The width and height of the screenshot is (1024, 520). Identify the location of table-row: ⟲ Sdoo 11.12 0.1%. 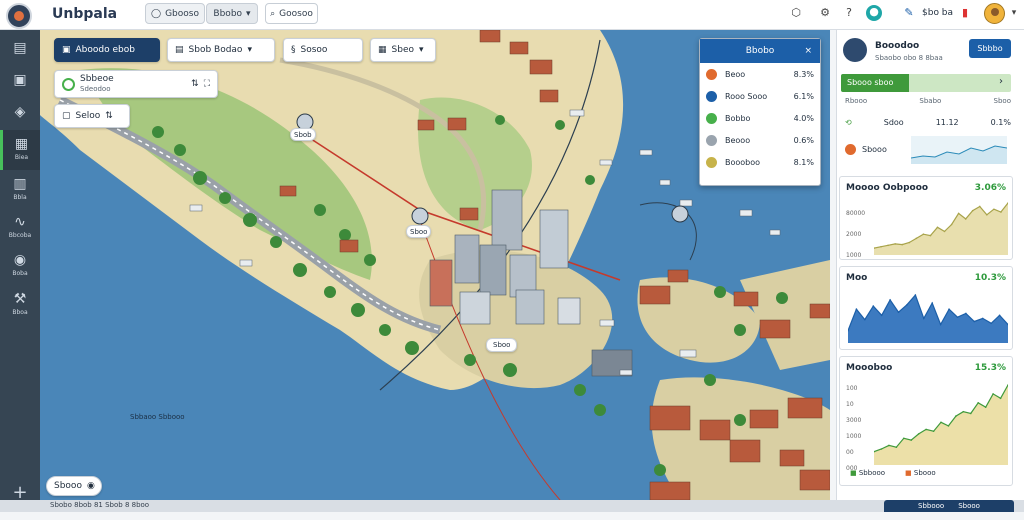
(928, 122).